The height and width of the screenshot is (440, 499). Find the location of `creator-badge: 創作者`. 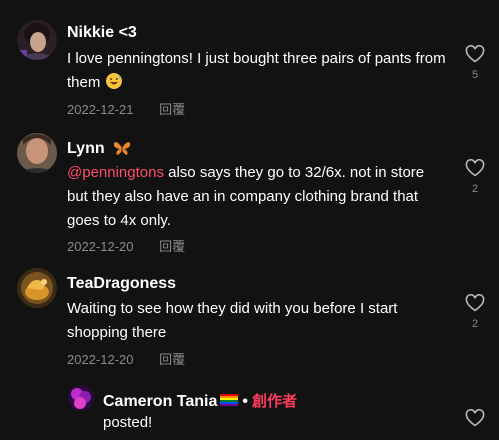

creator-badge: 創作者 is located at coordinates (275, 401).